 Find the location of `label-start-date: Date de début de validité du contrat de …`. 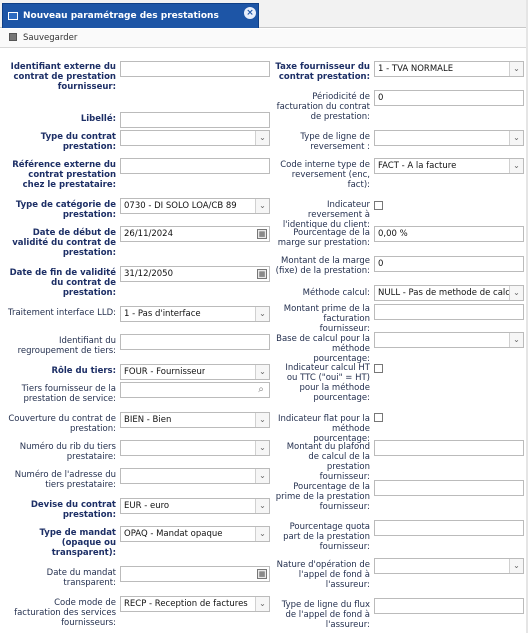

label-start-date: Date de début de validité du contrat de … is located at coordinates (64, 243).